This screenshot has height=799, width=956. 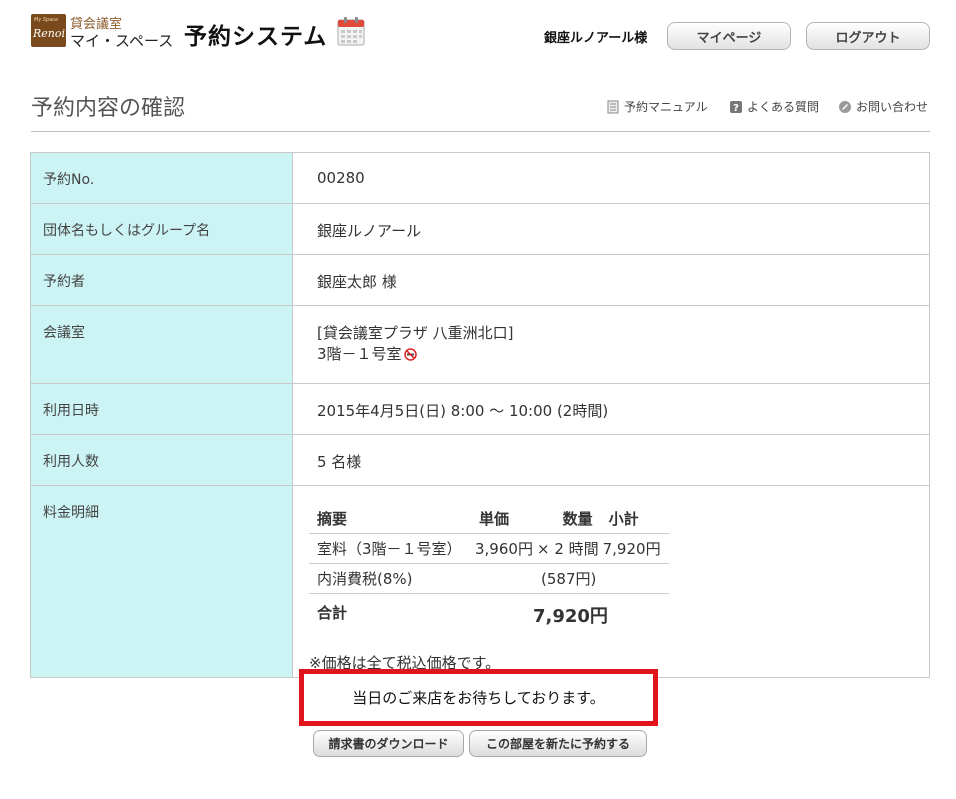 I want to click on faq-link: ? よくある質問, so click(x=774, y=106).